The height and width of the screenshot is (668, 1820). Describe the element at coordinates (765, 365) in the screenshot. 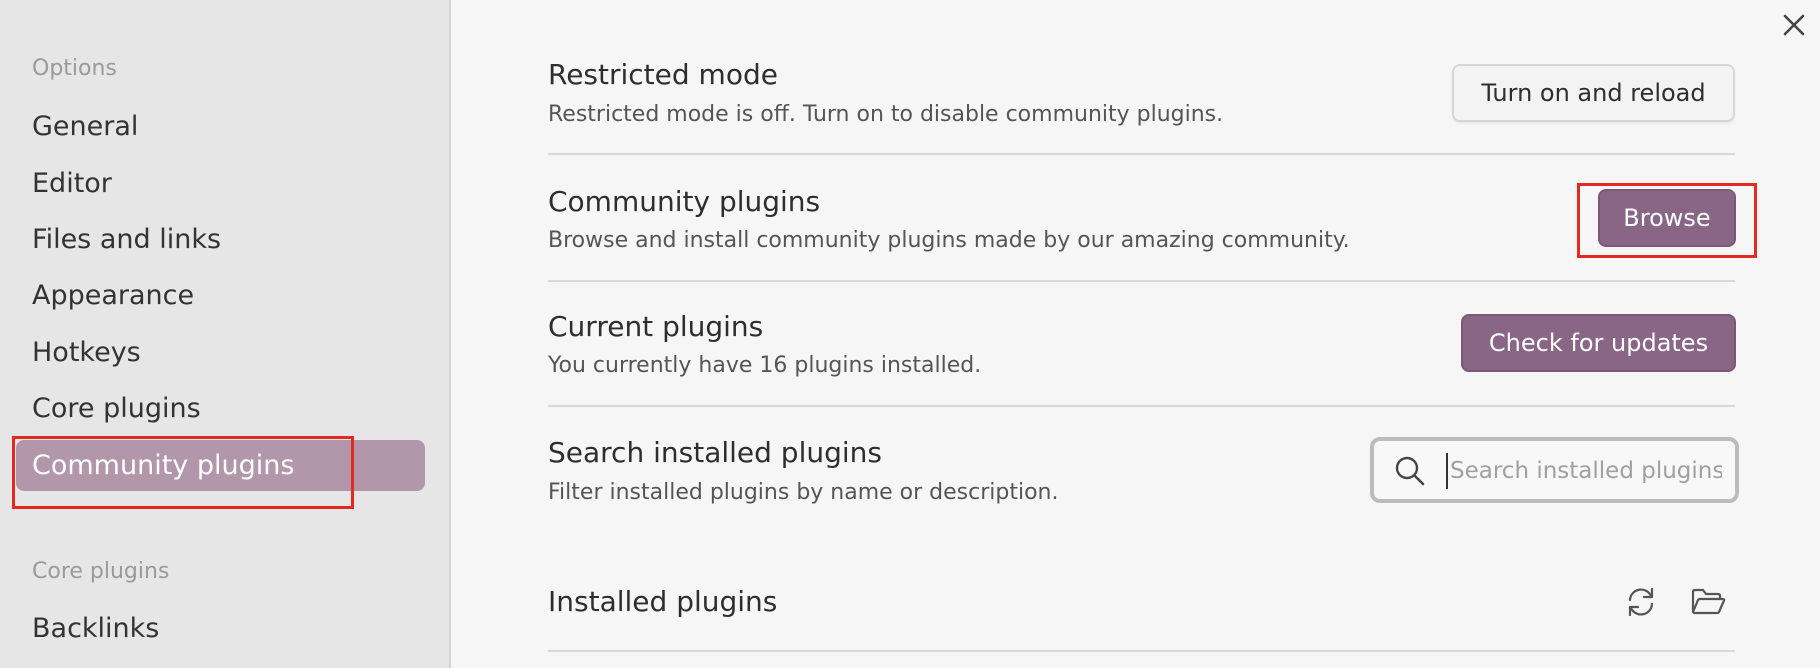

I see `setting-description: You currently have 16 plugins installed.` at that location.